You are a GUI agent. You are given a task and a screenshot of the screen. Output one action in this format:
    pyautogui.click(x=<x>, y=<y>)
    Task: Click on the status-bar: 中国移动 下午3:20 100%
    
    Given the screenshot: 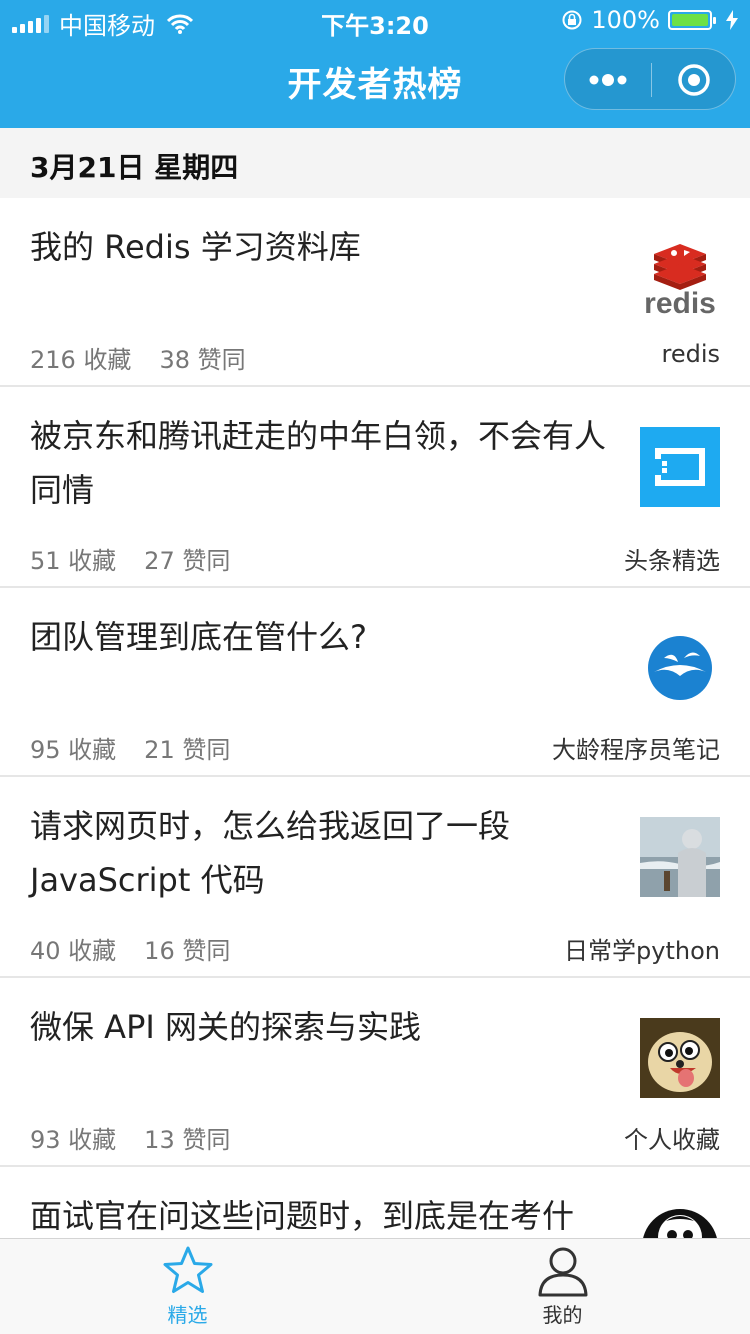 What is the action you would take?
    pyautogui.click(x=375, y=20)
    